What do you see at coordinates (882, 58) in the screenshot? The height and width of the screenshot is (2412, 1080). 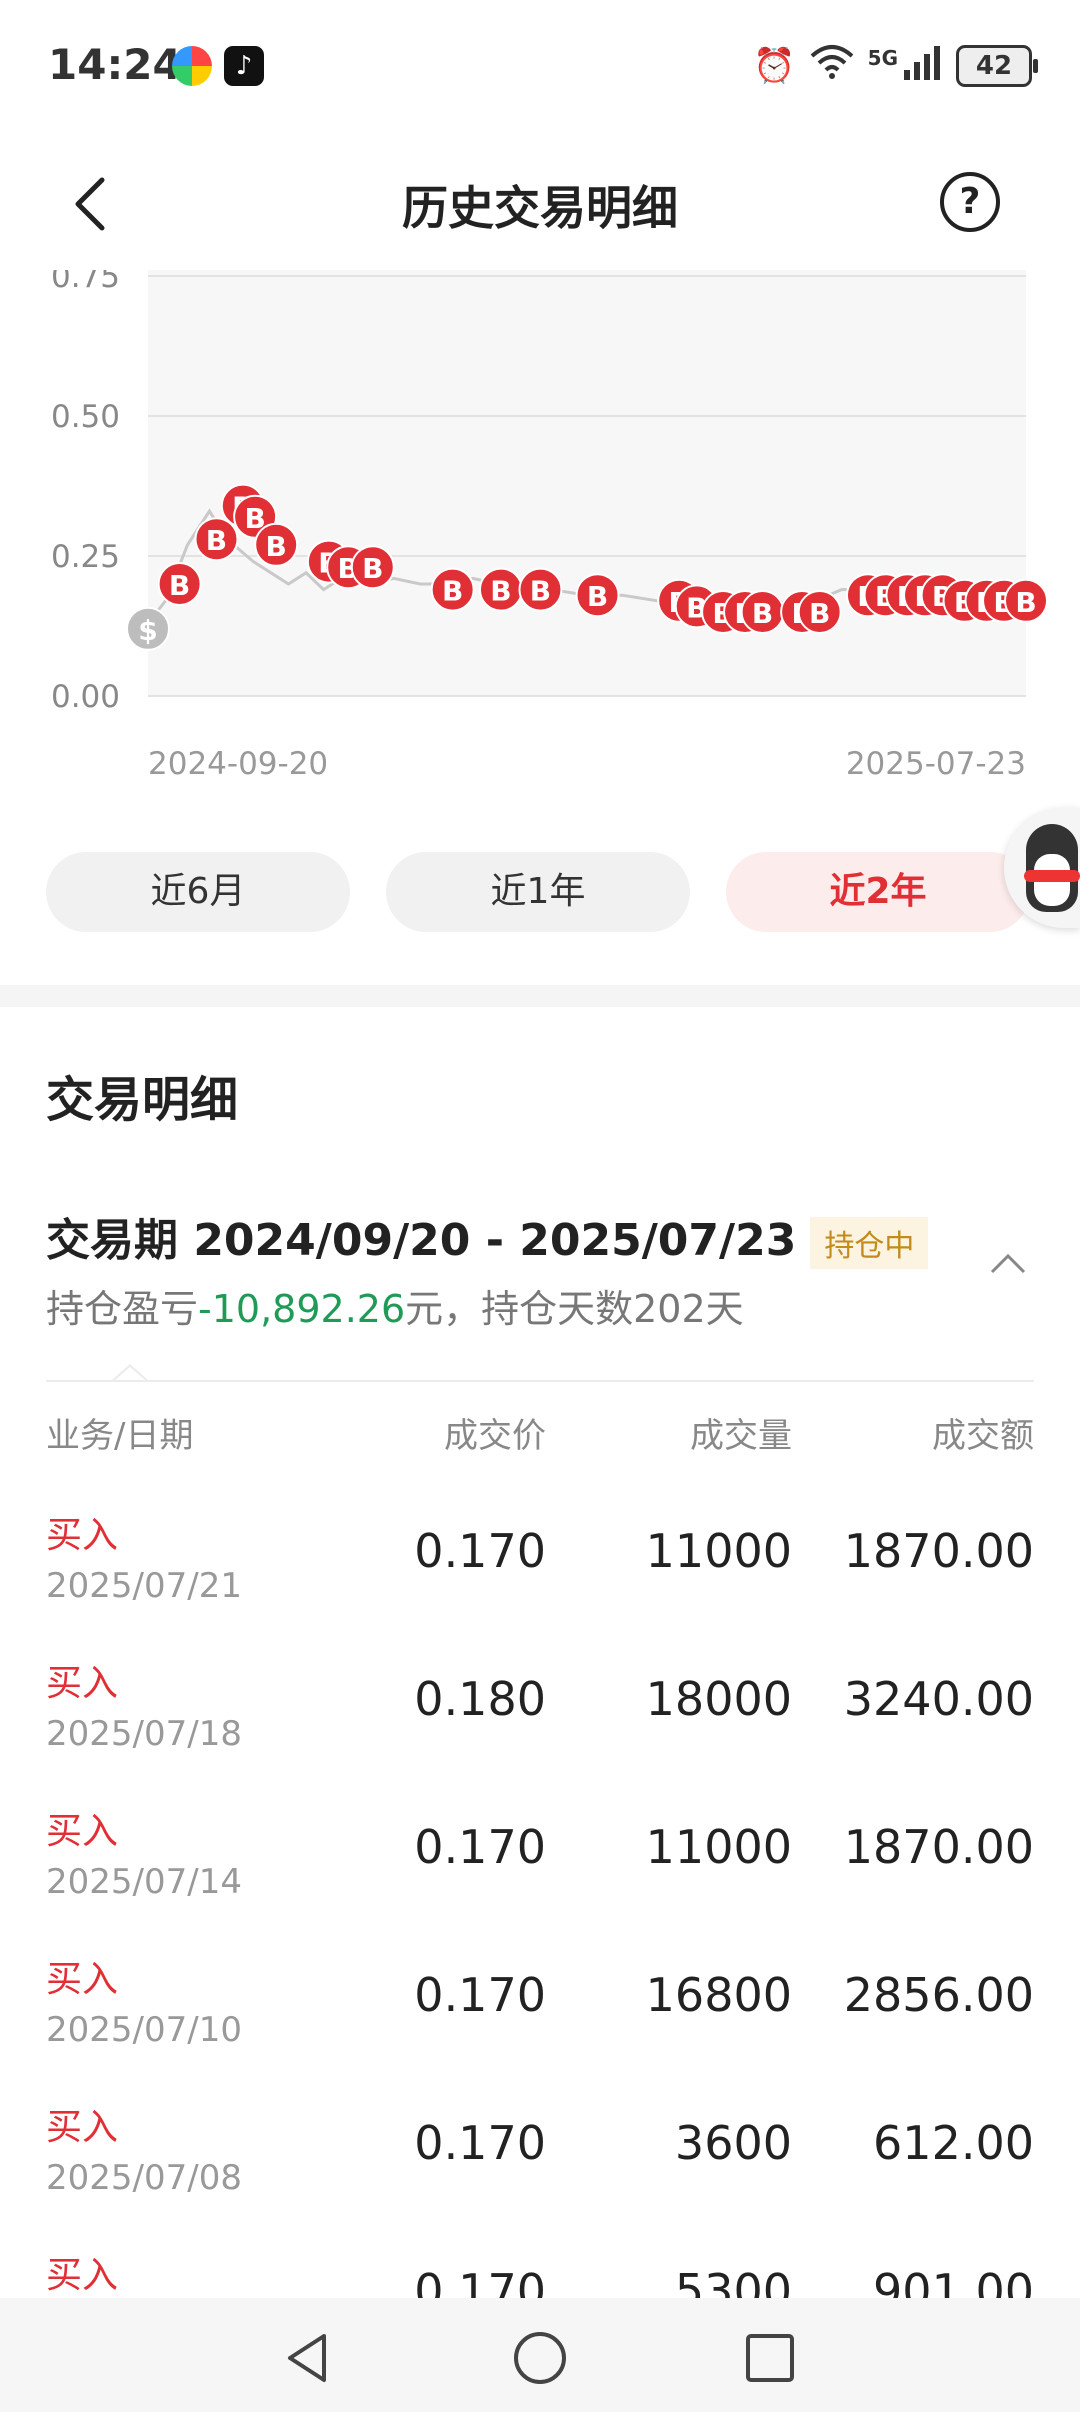 I see `network-label: 5G` at bounding box center [882, 58].